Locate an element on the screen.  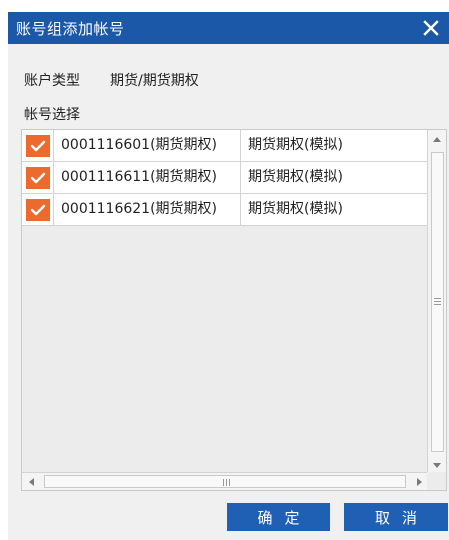
arrow-right-icon is located at coordinates (419, 481).